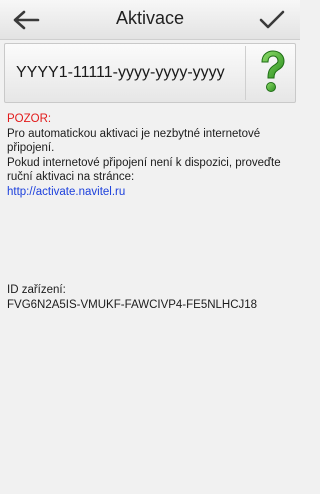  What do you see at coordinates (29, 119) in the screenshot?
I see `warning-label: POZOR:` at bounding box center [29, 119].